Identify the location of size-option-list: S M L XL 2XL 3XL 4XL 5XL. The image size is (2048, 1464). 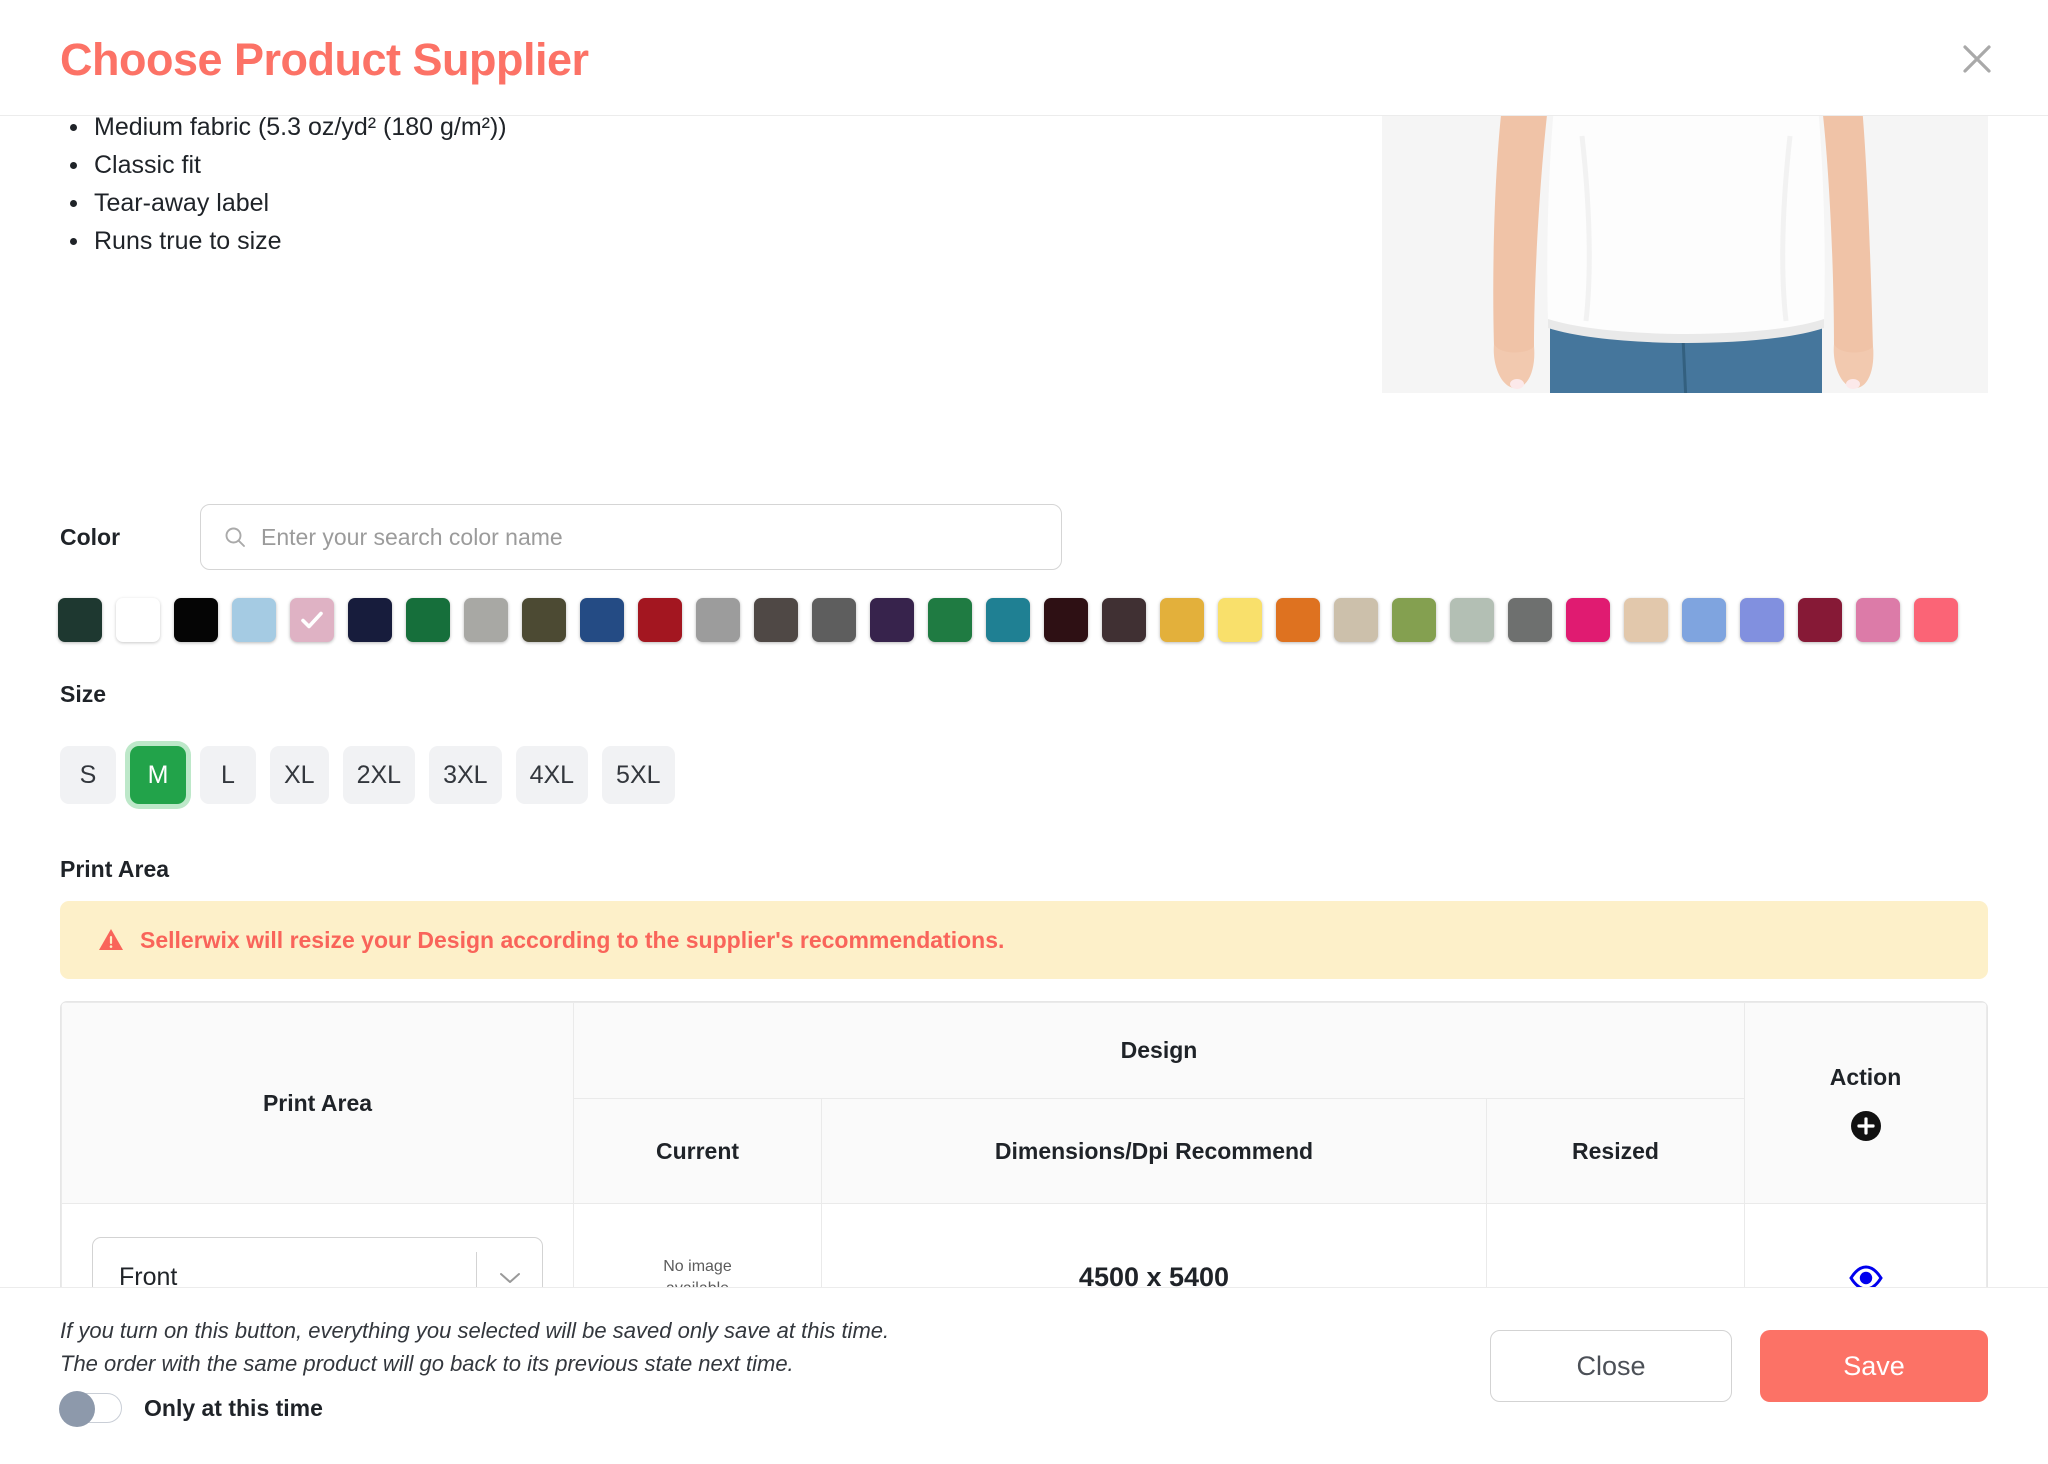
(374, 775).